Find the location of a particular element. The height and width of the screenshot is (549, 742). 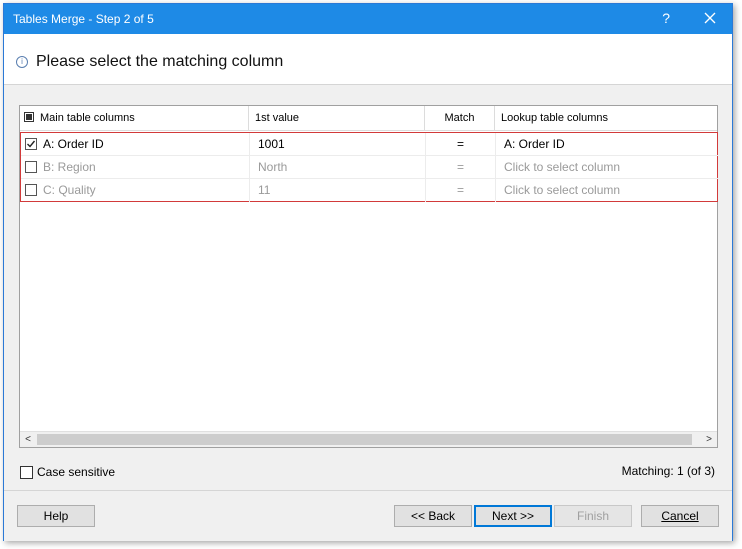

column-header-match: Match is located at coordinates (460, 118).